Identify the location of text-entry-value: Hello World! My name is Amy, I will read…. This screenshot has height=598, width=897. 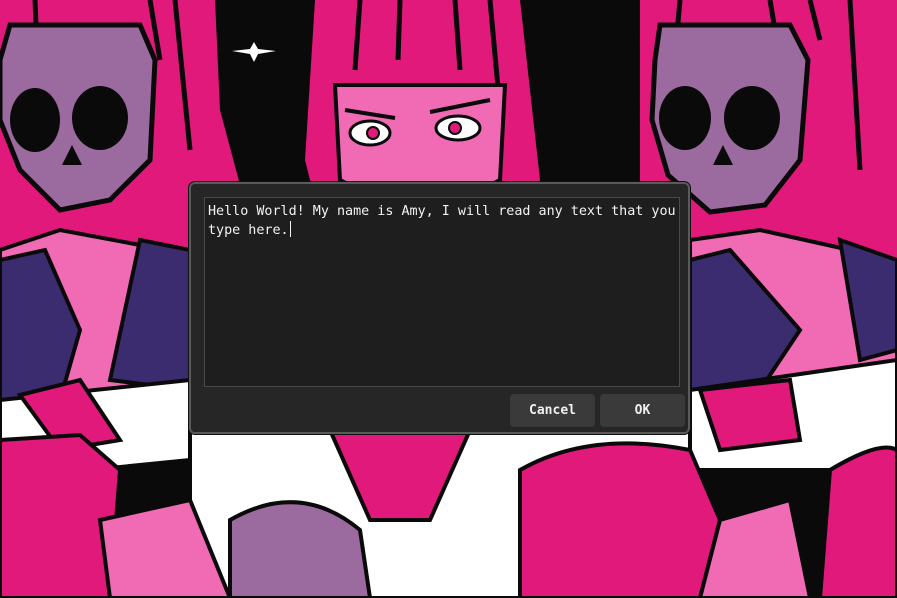
(442, 221).